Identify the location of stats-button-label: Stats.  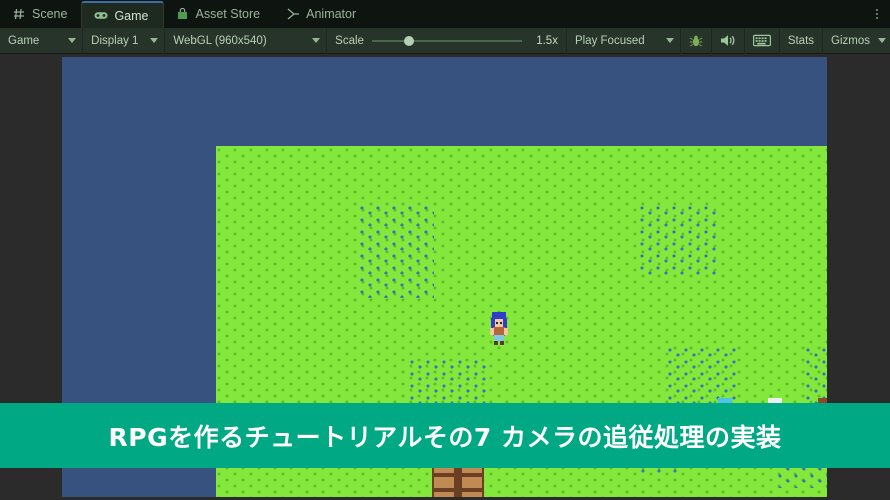
(801, 40).